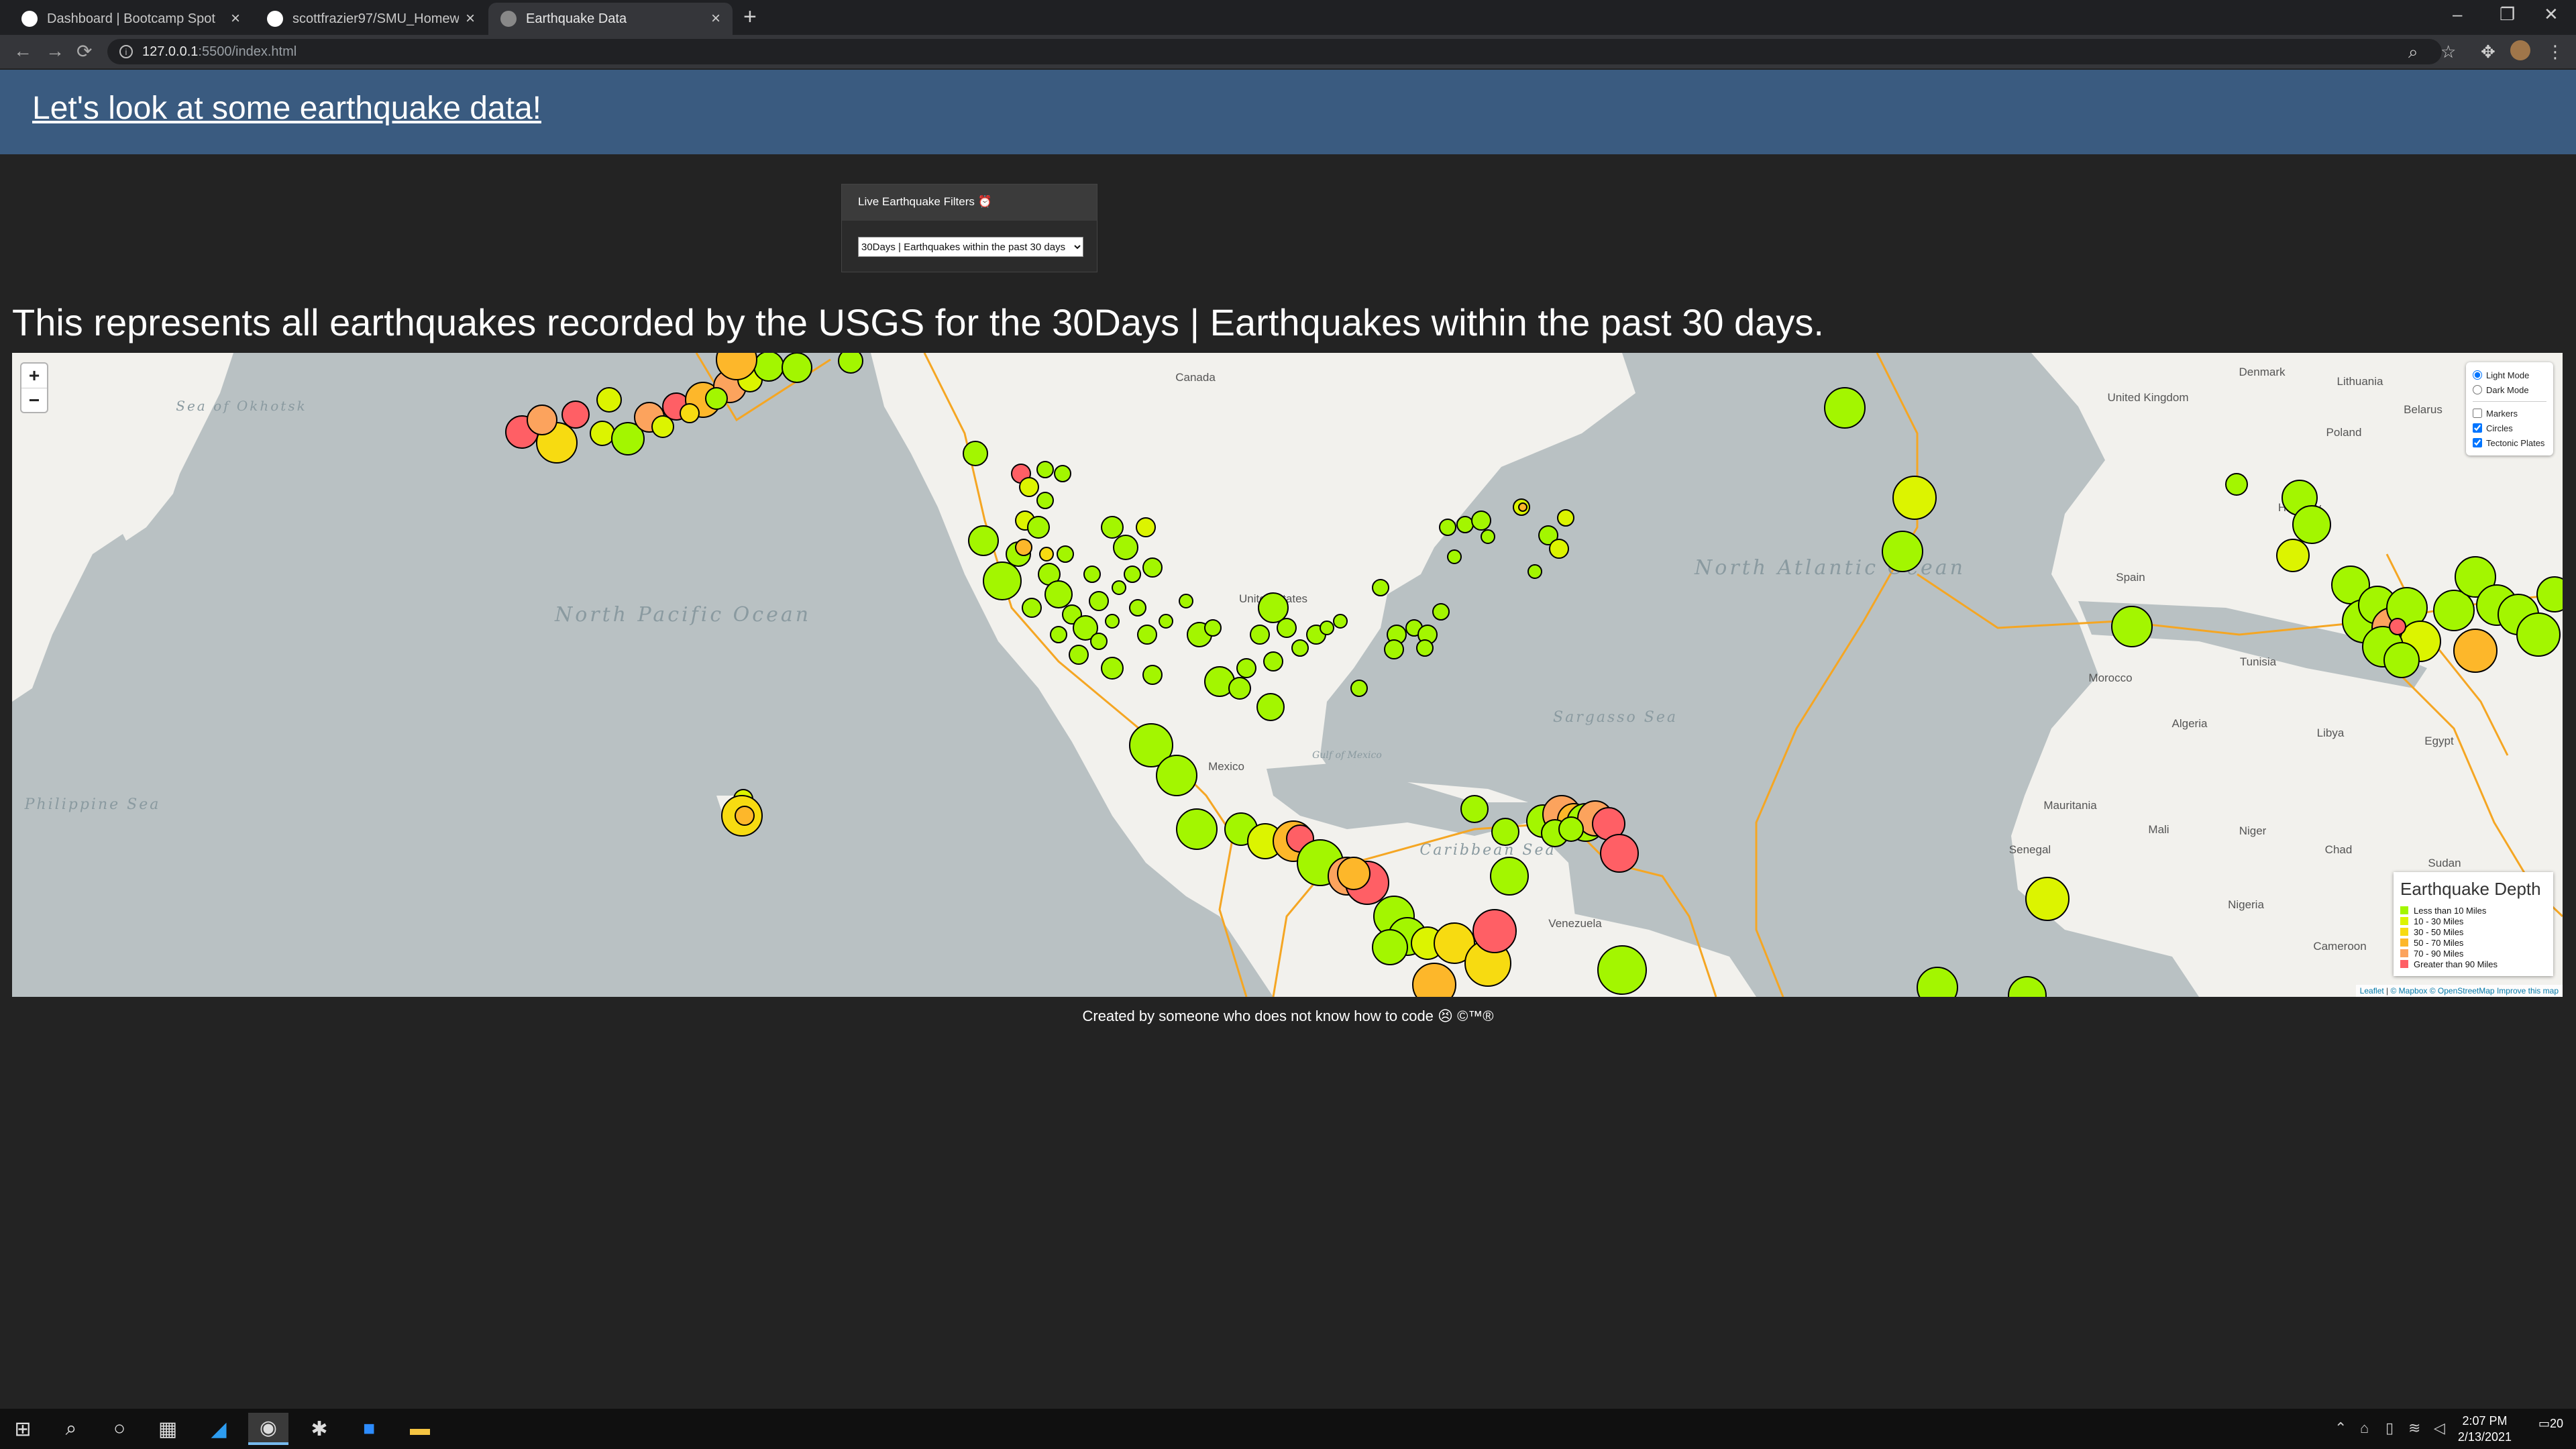  Describe the element at coordinates (1274, 51) in the screenshot. I see `address-bar: i 127.0.0.1 :5500/index.html` at that location.